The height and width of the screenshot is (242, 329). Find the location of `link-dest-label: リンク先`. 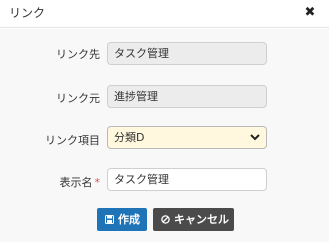

link-dest-label: リンク先 is located at coordinates (78, 54).